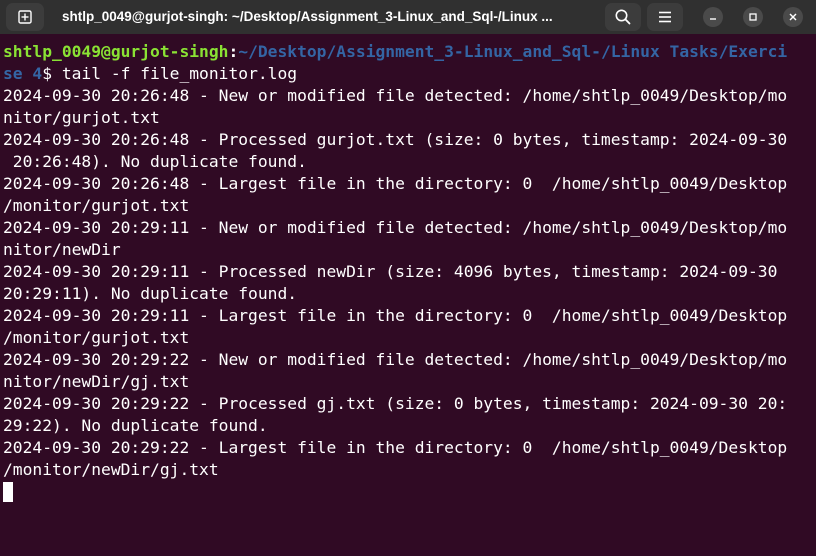 This screenshot has height=556, width=816. I want to click on log-line: 29:22). No duplicate found., so click(135, 425).